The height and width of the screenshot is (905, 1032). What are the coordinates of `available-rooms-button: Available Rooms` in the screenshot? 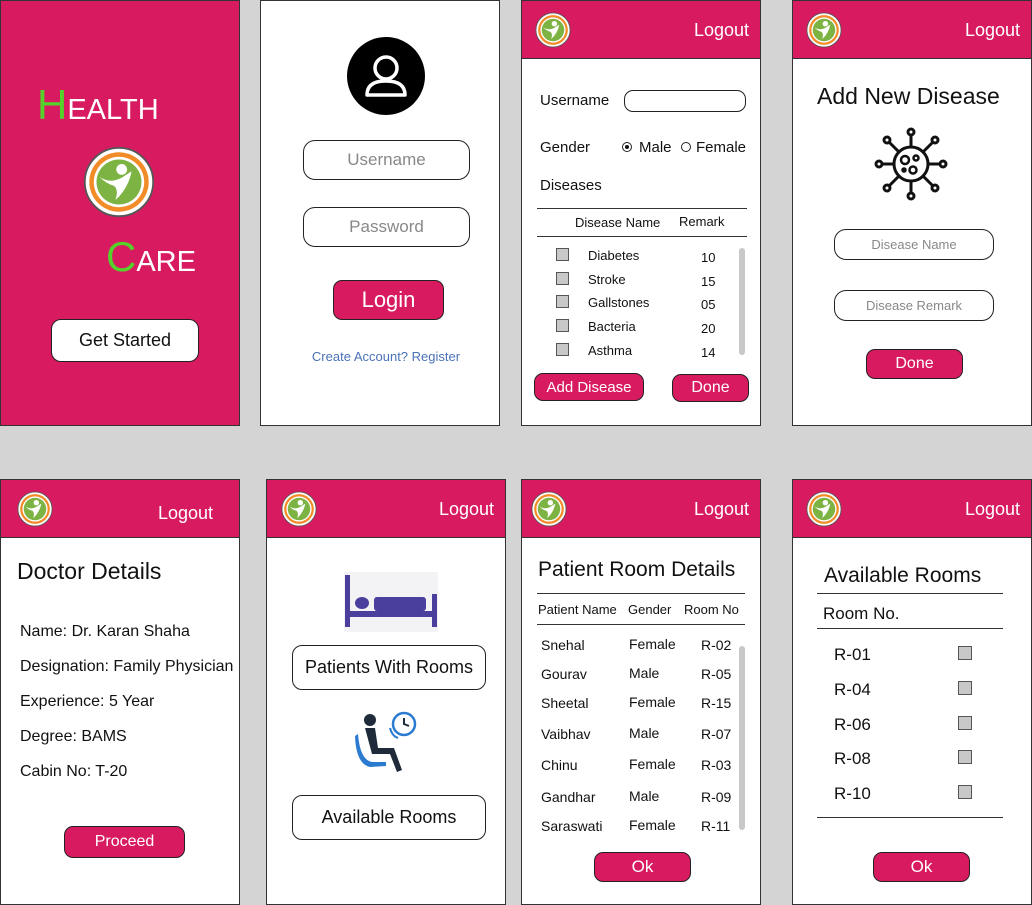 It's located at (389, 817).